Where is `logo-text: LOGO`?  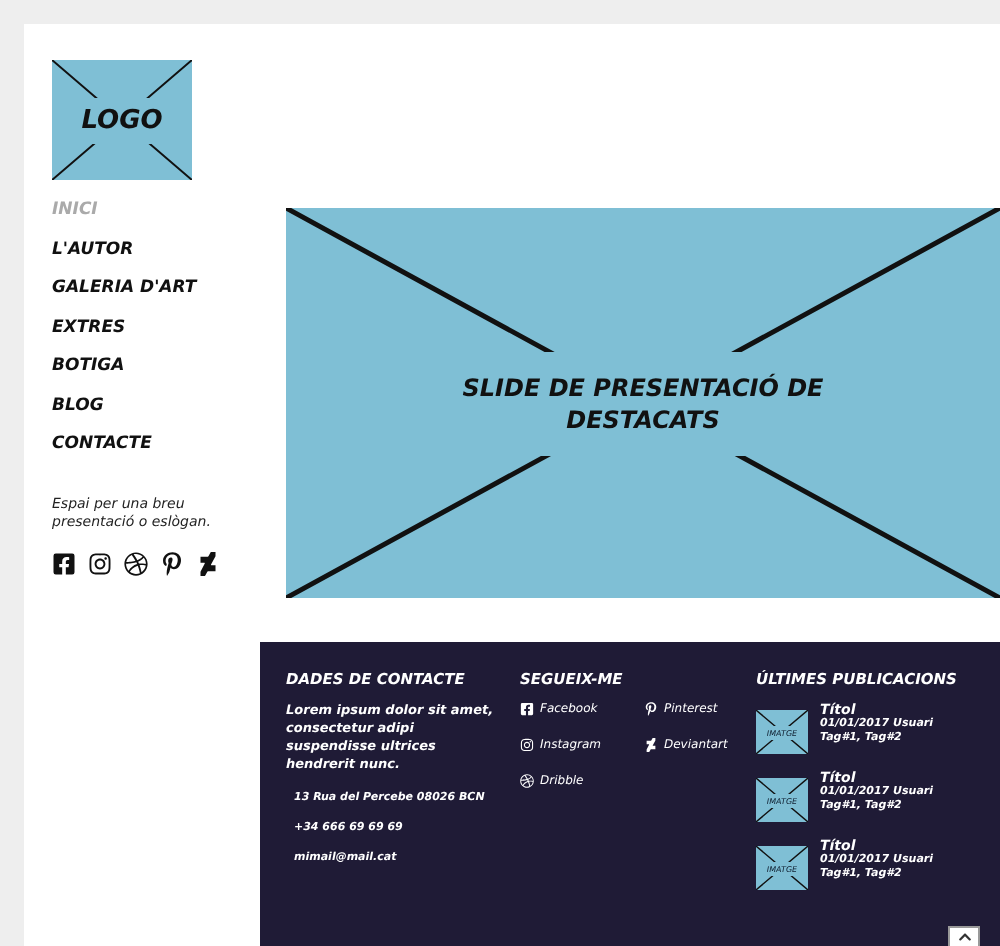 logo-text: LOGO is located at coordinates (122, 120).